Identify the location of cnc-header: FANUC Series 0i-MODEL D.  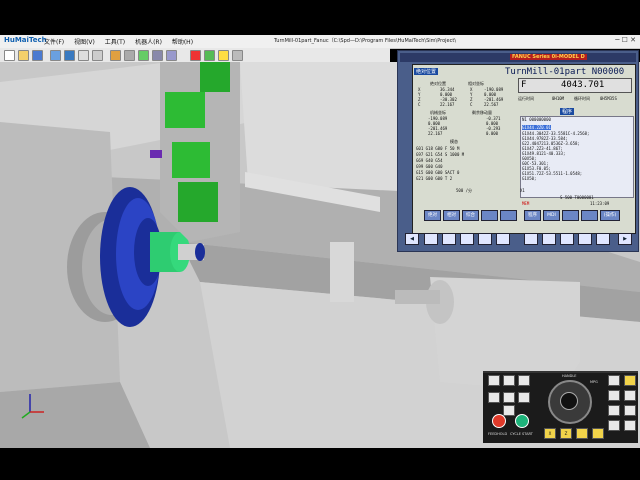
(518, 57).